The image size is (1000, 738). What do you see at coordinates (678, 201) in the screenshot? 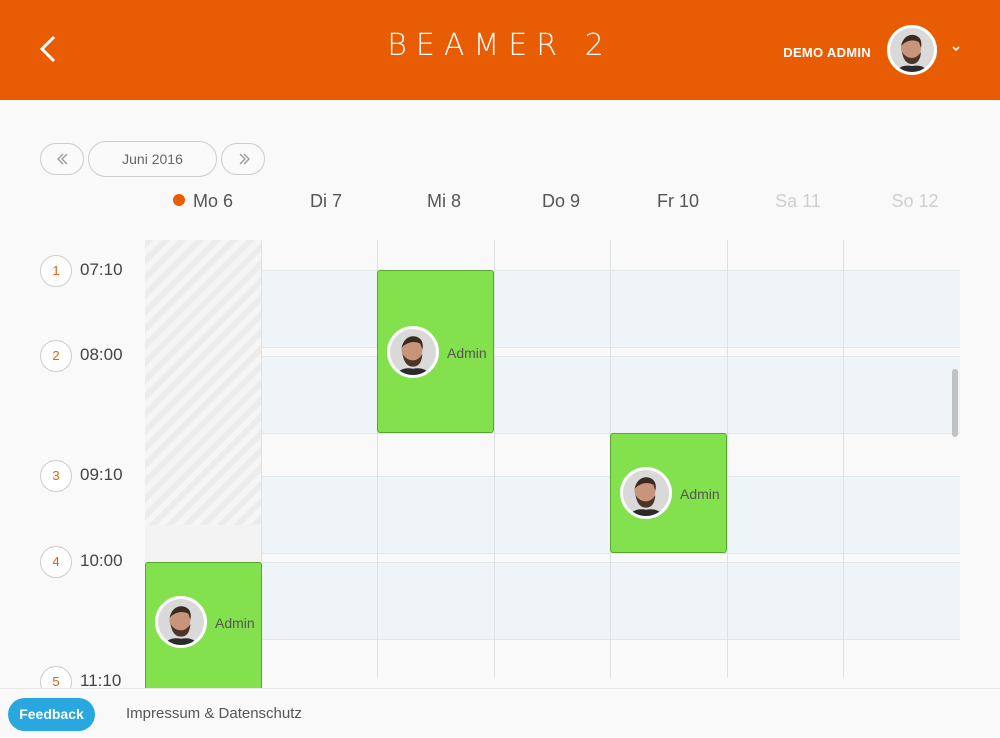
I see `day-header-fr: Fr 10` at bounding box center [678, 201].